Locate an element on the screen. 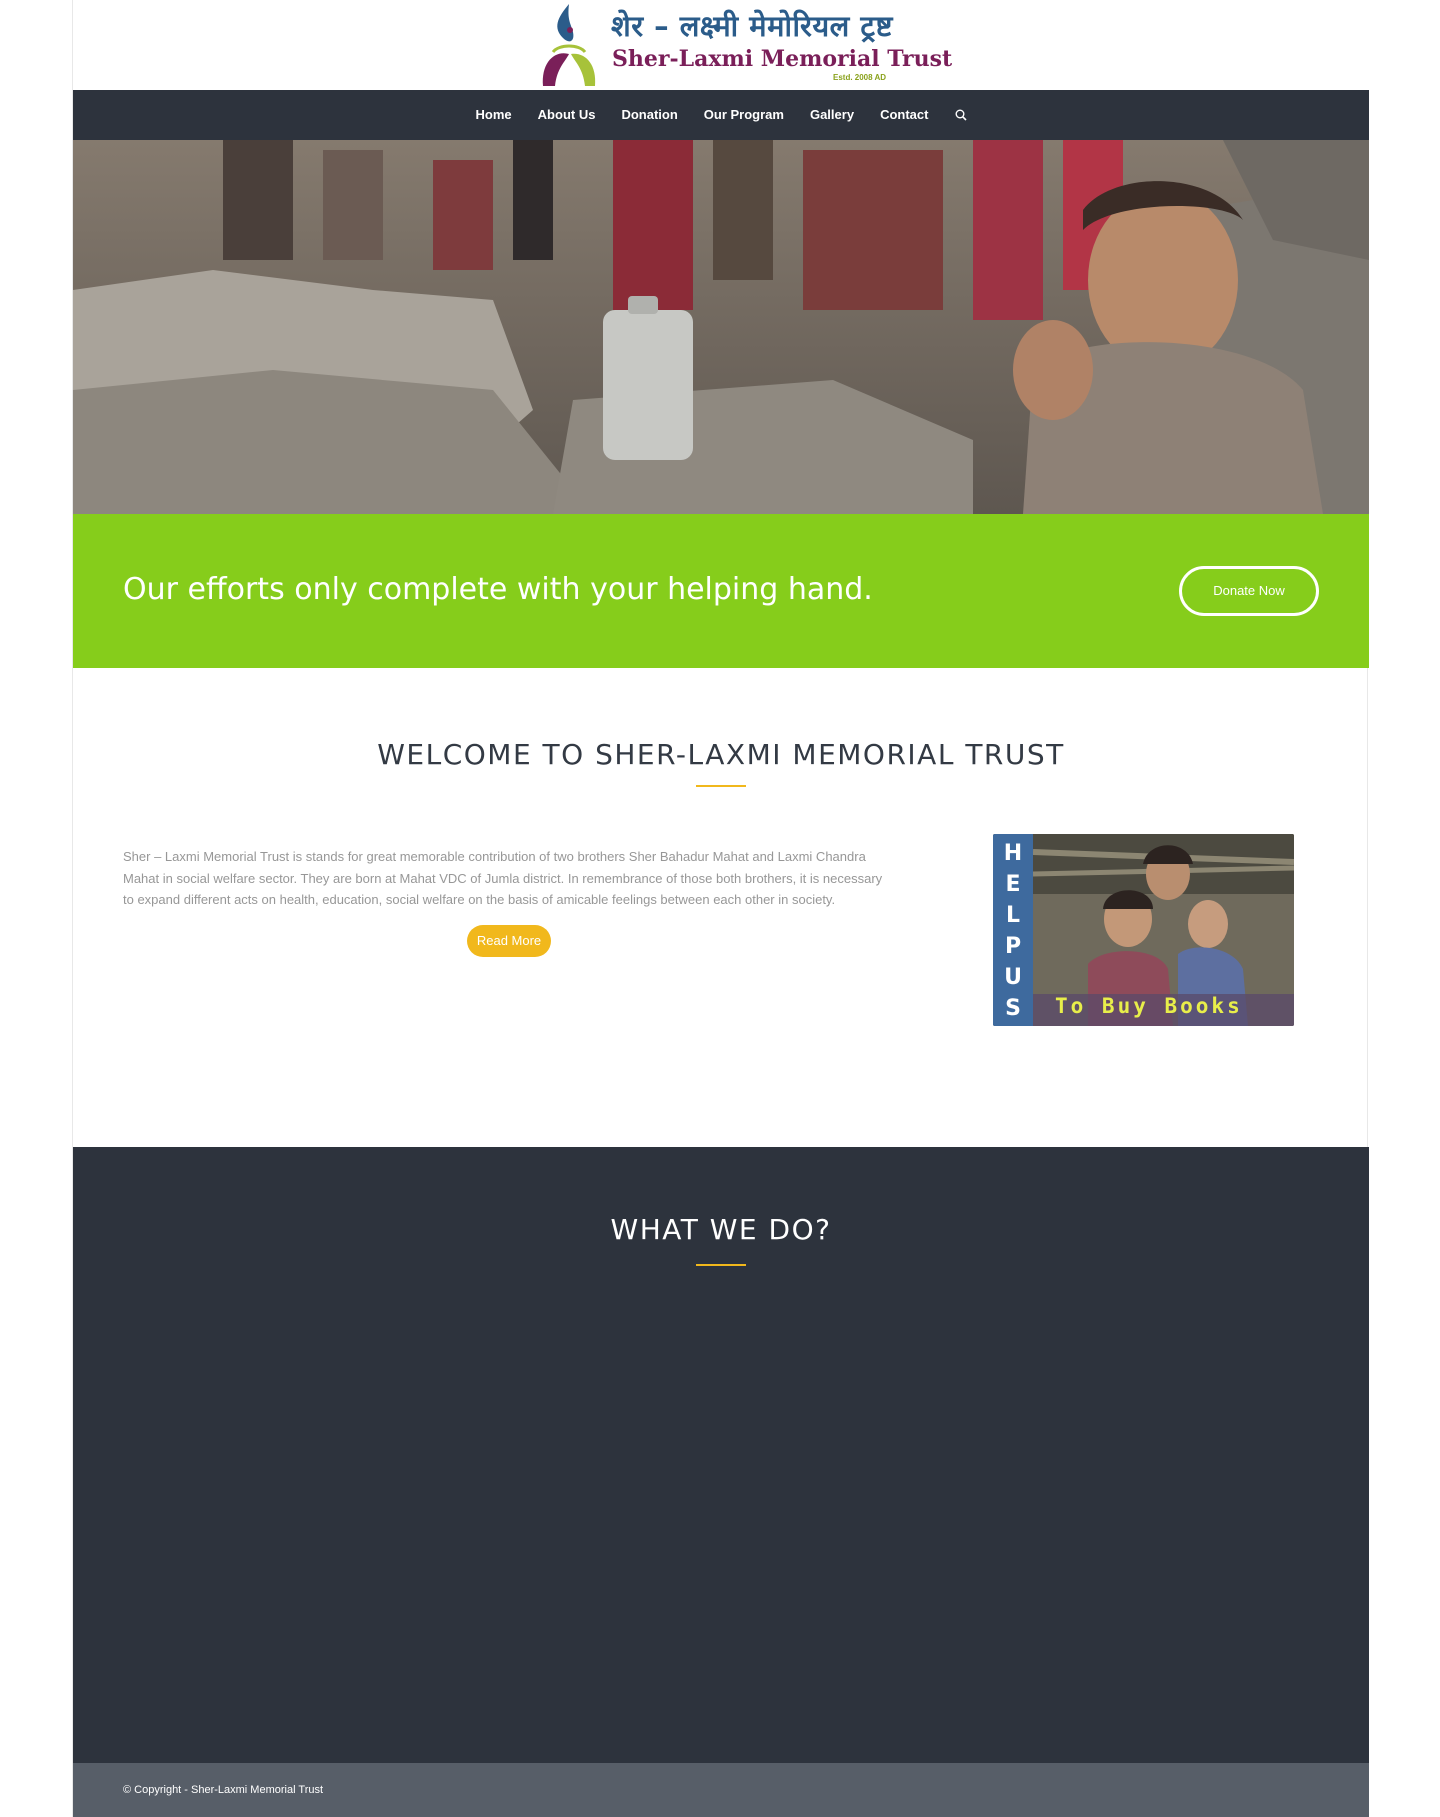  search-icon is located at coordinates (961, 115).